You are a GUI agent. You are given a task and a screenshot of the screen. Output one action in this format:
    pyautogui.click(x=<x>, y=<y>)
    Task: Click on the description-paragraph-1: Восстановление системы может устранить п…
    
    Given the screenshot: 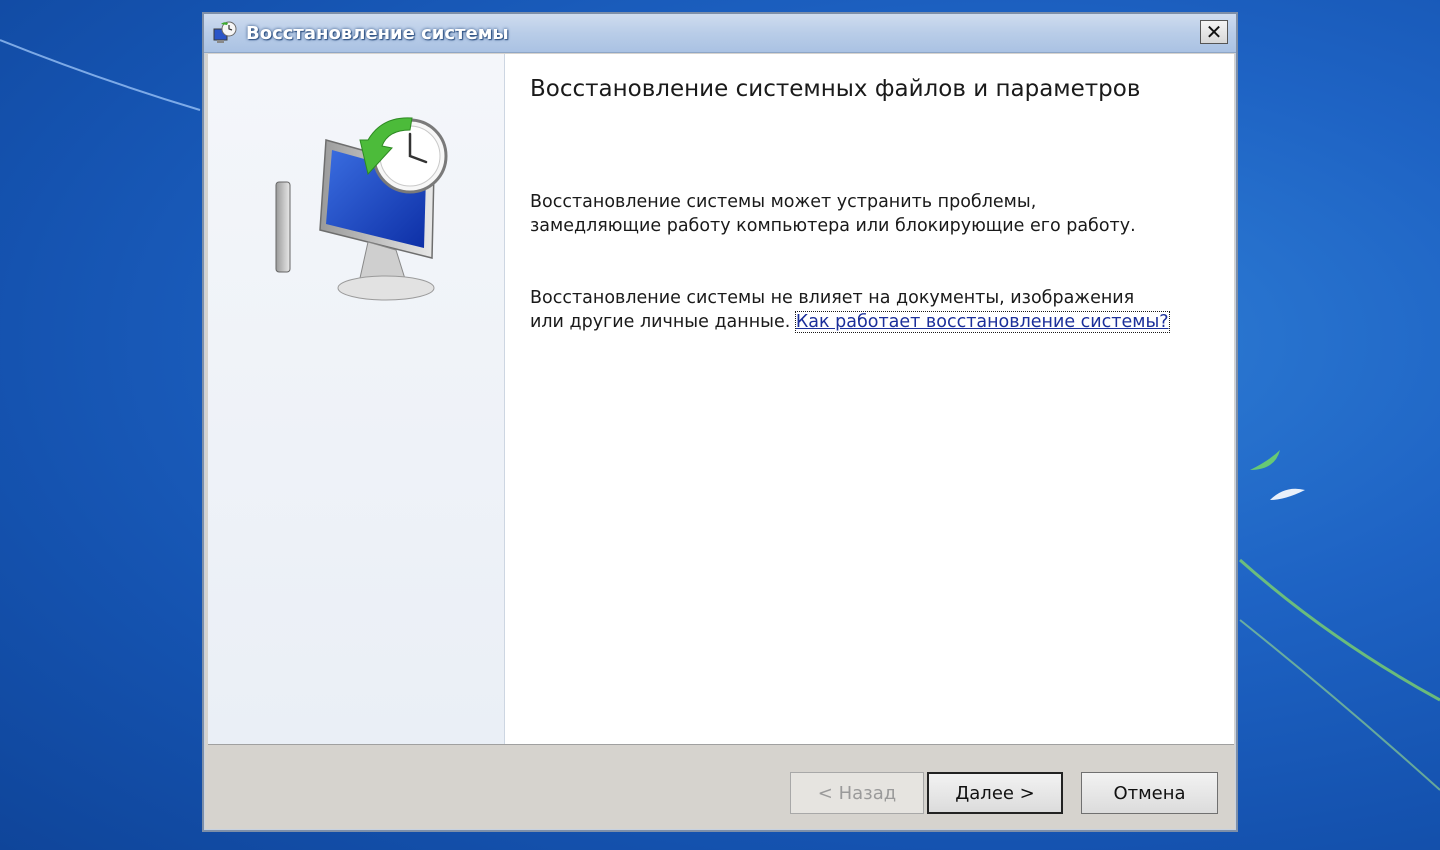 What is the action you would take?
    pyautogui.click(x=833, y=214)
    